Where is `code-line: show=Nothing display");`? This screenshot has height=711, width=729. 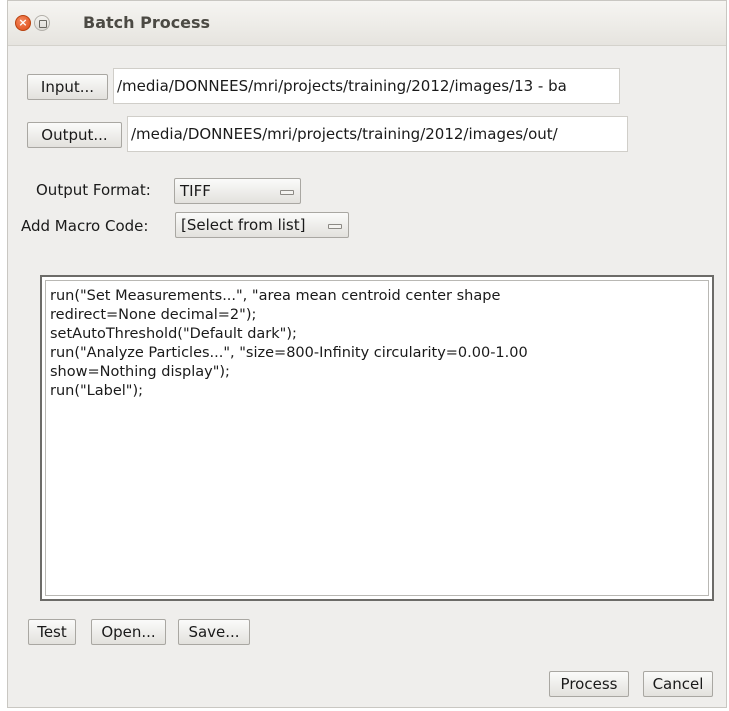 code-line: show=Nothing display"); is located at coordinates (140, 372).